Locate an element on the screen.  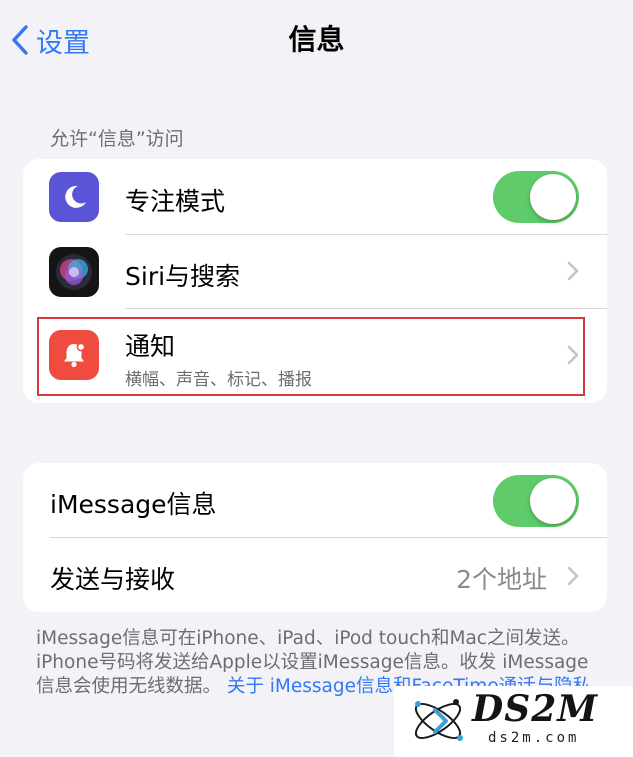
imessage-toggle is located at coordinates (536, 501).